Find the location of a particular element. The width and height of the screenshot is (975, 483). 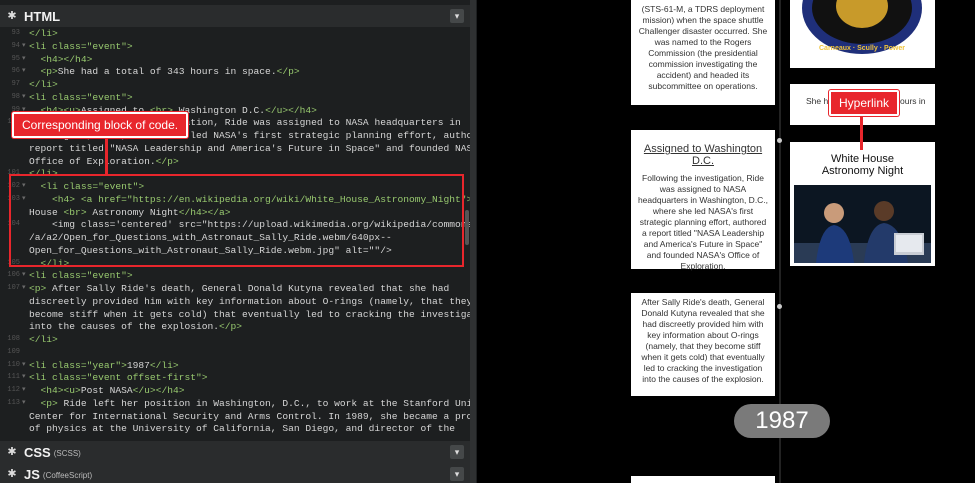

code-line: 108 </li> is located at coordinates (232, 339).